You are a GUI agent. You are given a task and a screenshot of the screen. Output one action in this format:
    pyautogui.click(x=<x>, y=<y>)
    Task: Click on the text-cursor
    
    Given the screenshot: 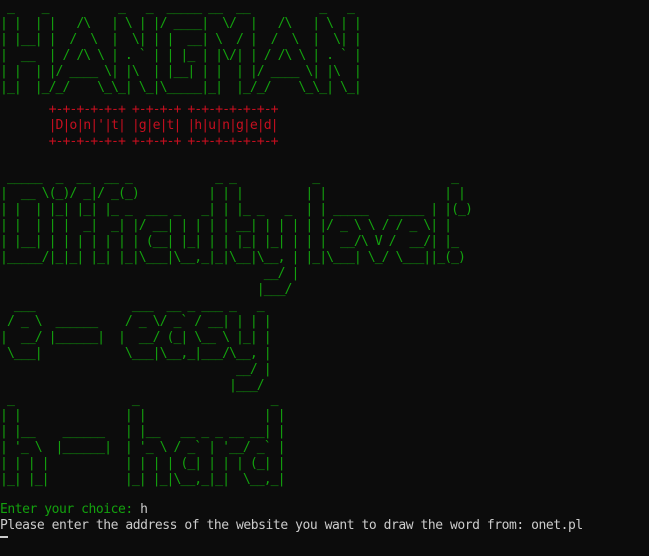 What is the action you would take?
    pyautogui.click(x=4, y=537)
    